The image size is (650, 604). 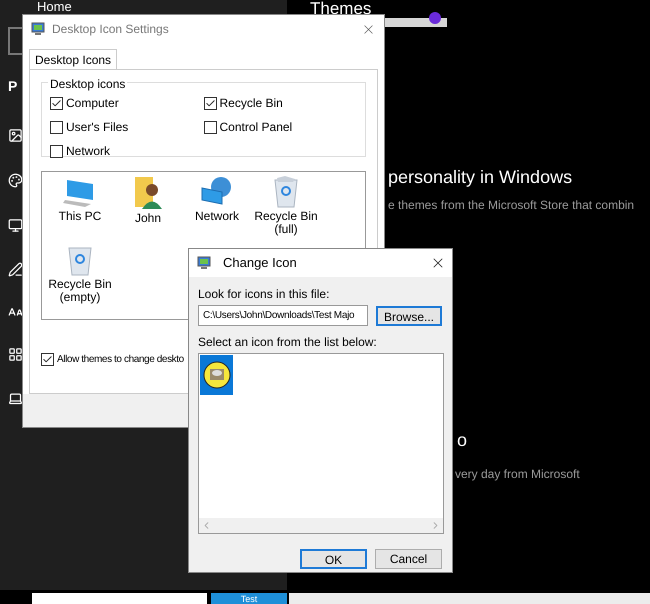 What do you see at coordinates (217, 216) in the screenshot?
I see `icon-label: Network` at bounding box center [217, 216].